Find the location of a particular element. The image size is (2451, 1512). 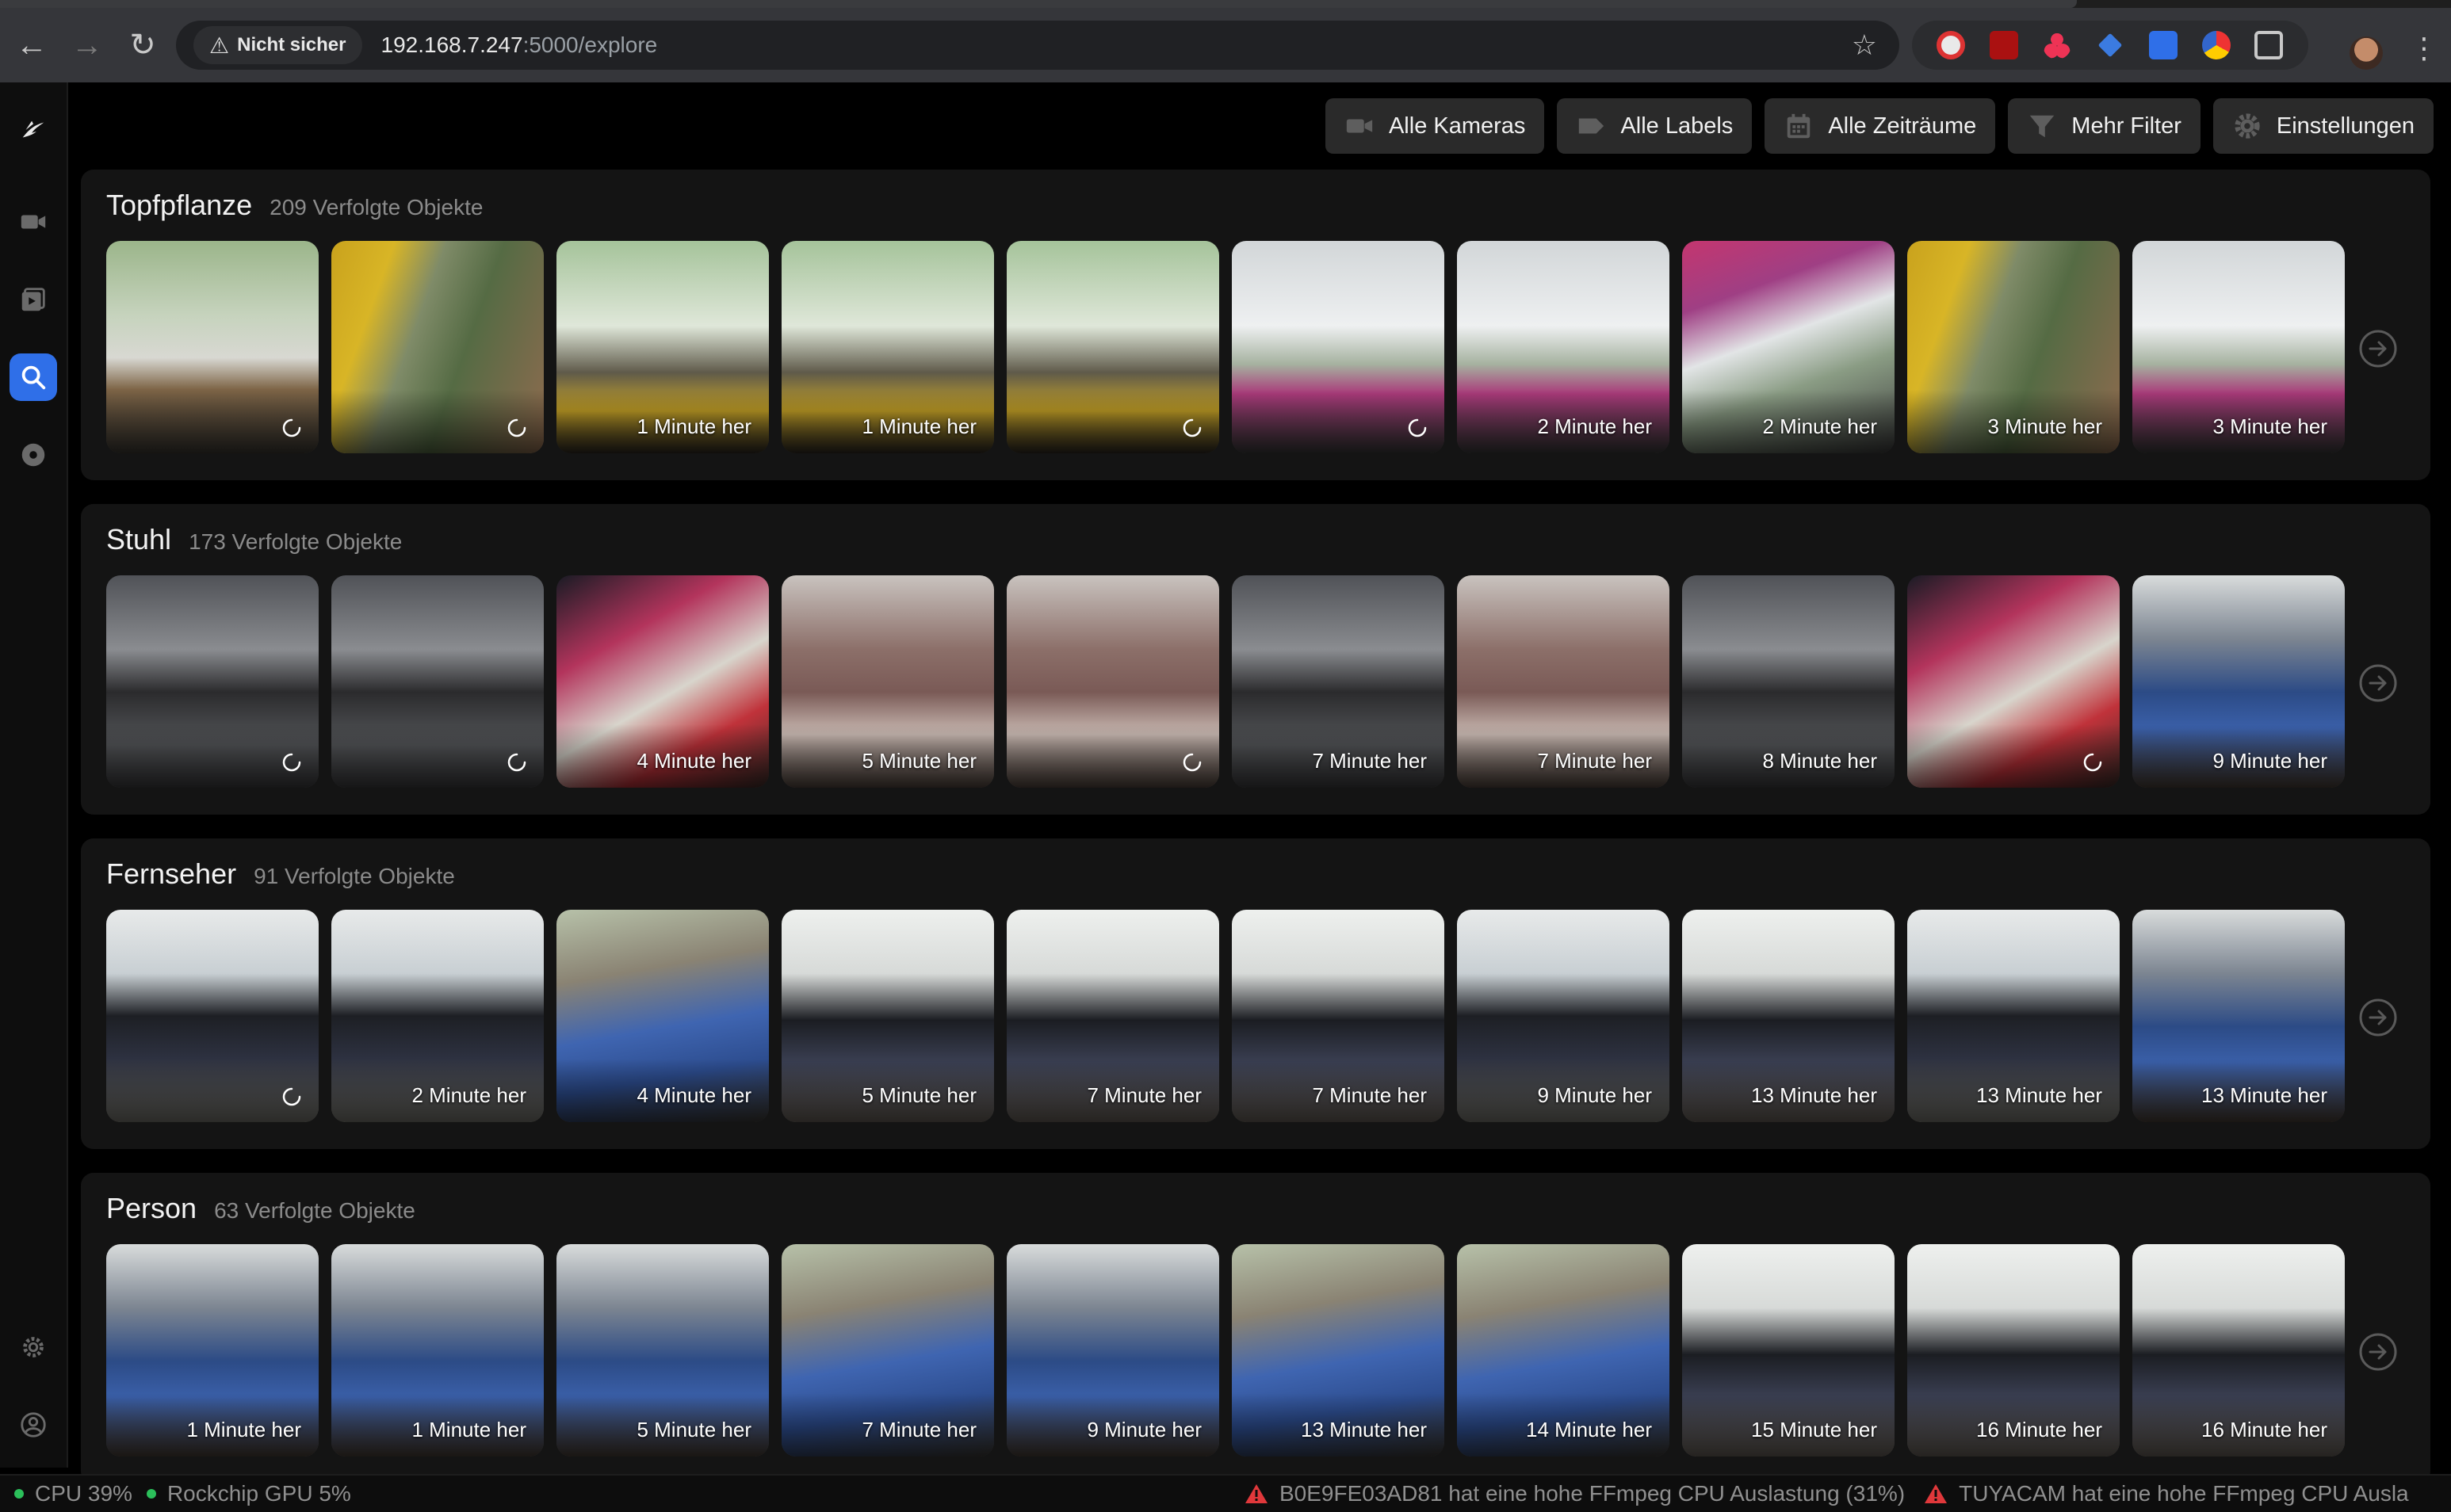

all-cameras-button: Alle Kameras is located at coordinates (1435, 126).